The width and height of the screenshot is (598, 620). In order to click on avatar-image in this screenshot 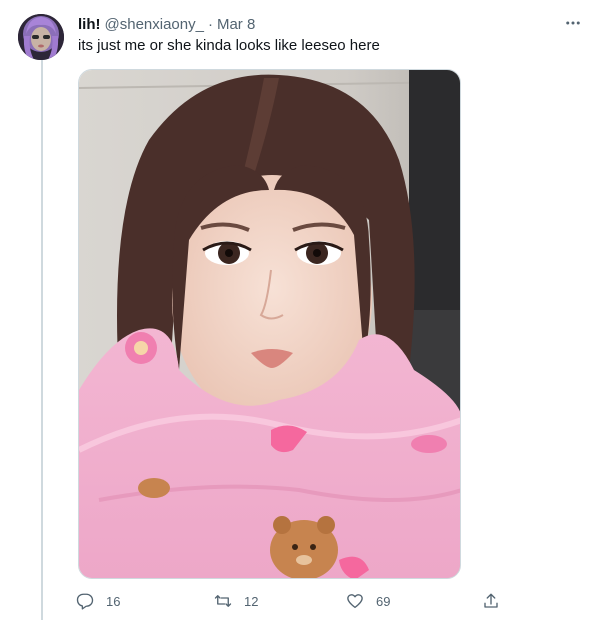, I will do `click(41, 37)`.